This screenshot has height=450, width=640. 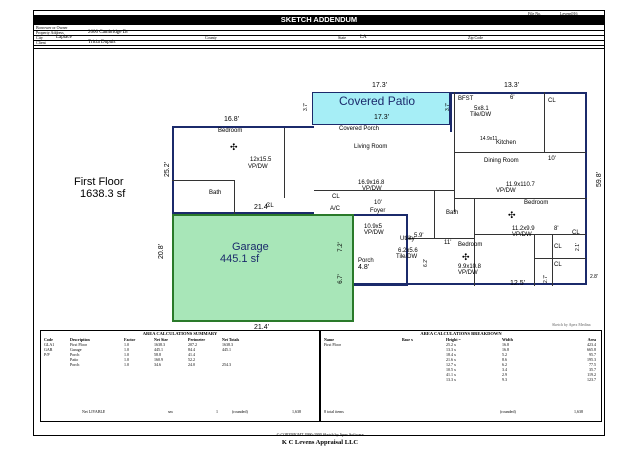 What do you see at coordinates (191, 364) in the screenshot?
I see `summary-cell: 24.0` at bounding box center [191, 364].